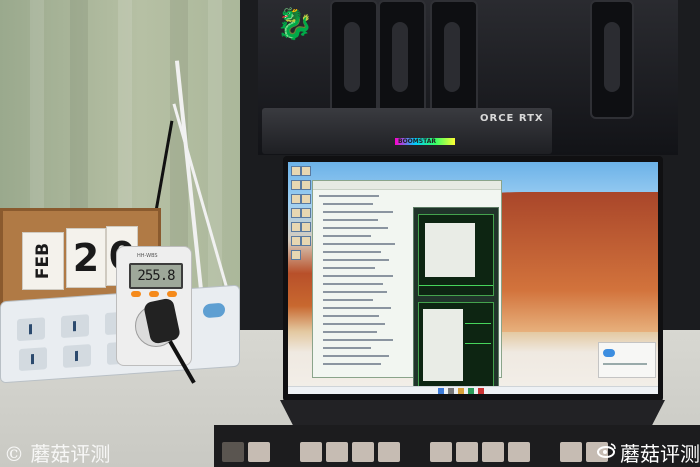 The width and height of the screenshot is (700, 467). Describe the element at coordinates (147, 256) in the screenshot. I see `meter-brand: HH-WBS` at that location.